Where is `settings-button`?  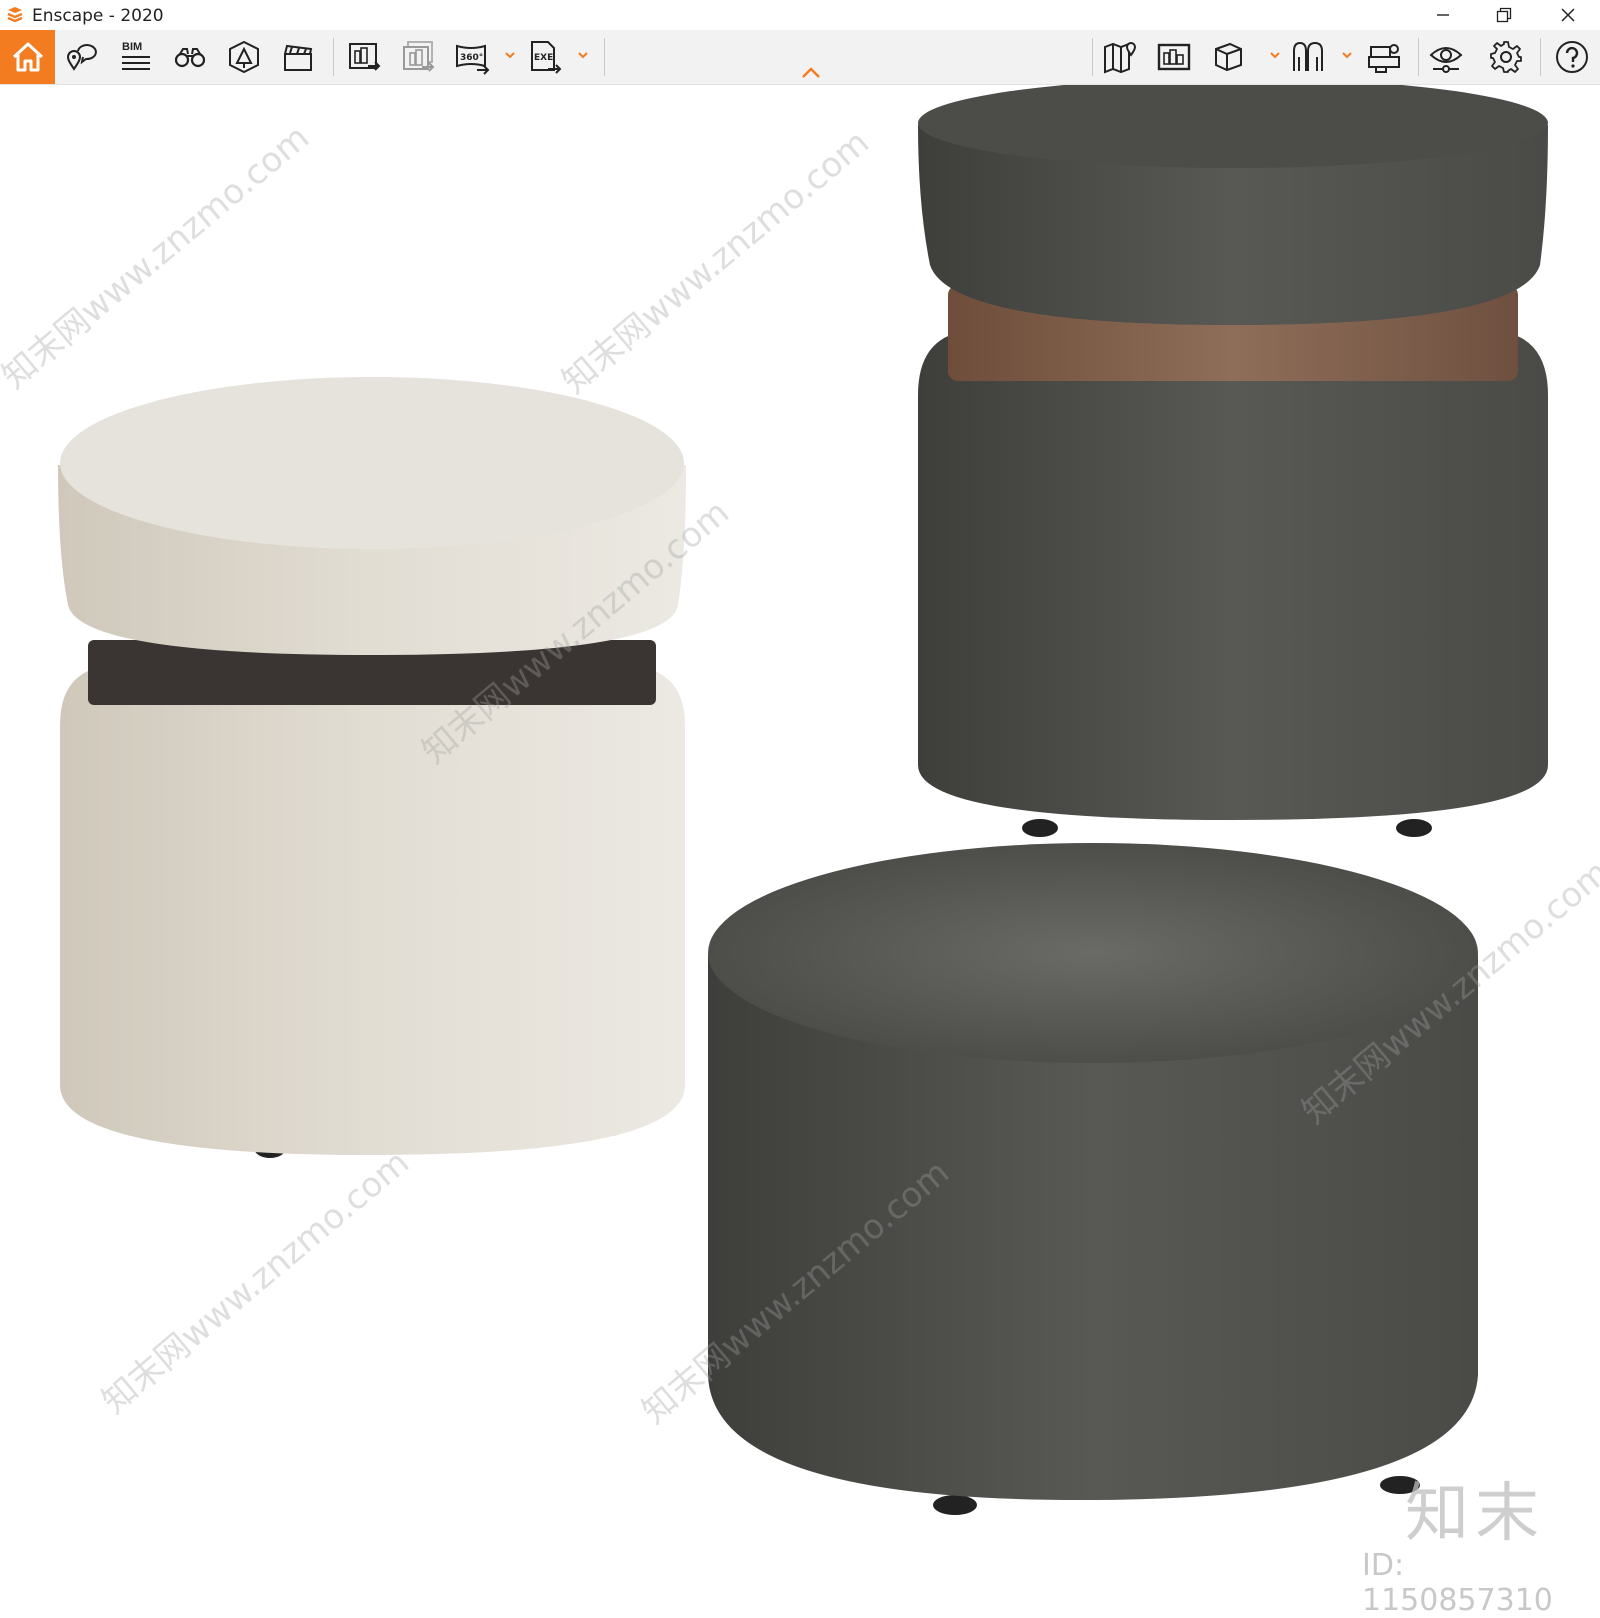
settings-button is located at coordinates (1506, 57).